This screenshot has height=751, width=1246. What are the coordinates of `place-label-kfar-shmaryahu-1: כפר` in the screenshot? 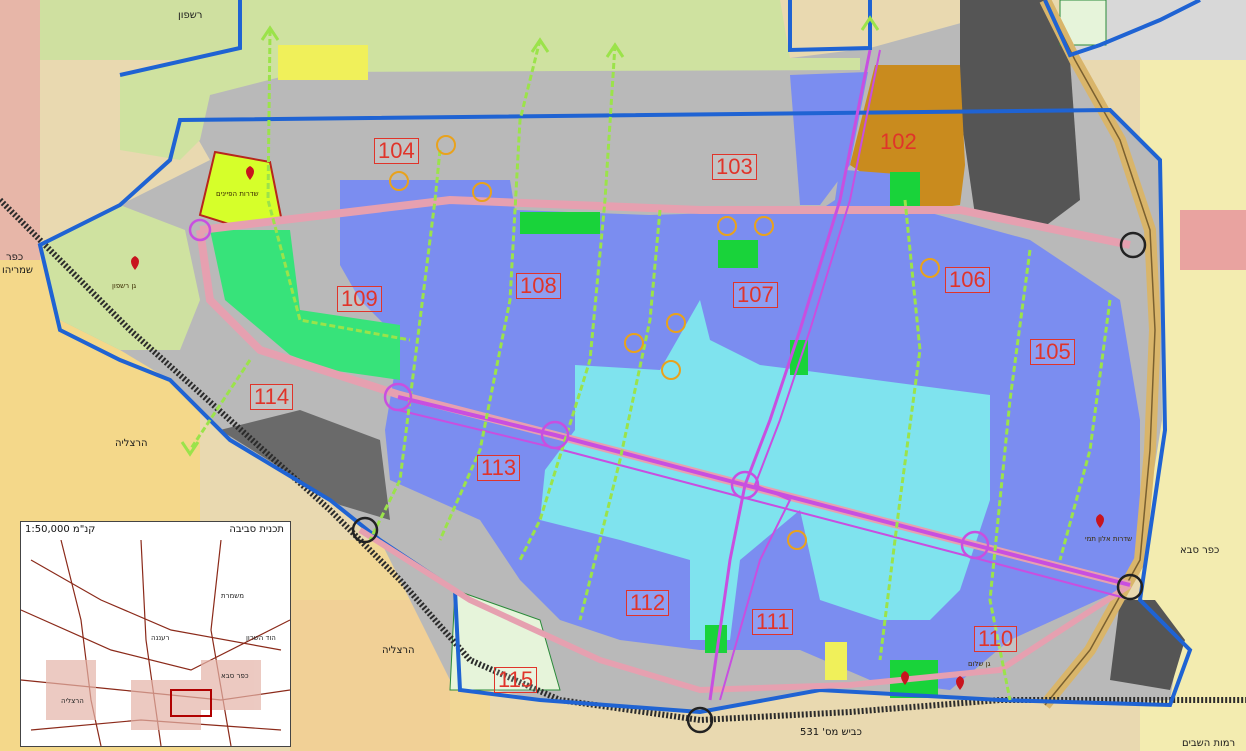 It's located at (15, 257).